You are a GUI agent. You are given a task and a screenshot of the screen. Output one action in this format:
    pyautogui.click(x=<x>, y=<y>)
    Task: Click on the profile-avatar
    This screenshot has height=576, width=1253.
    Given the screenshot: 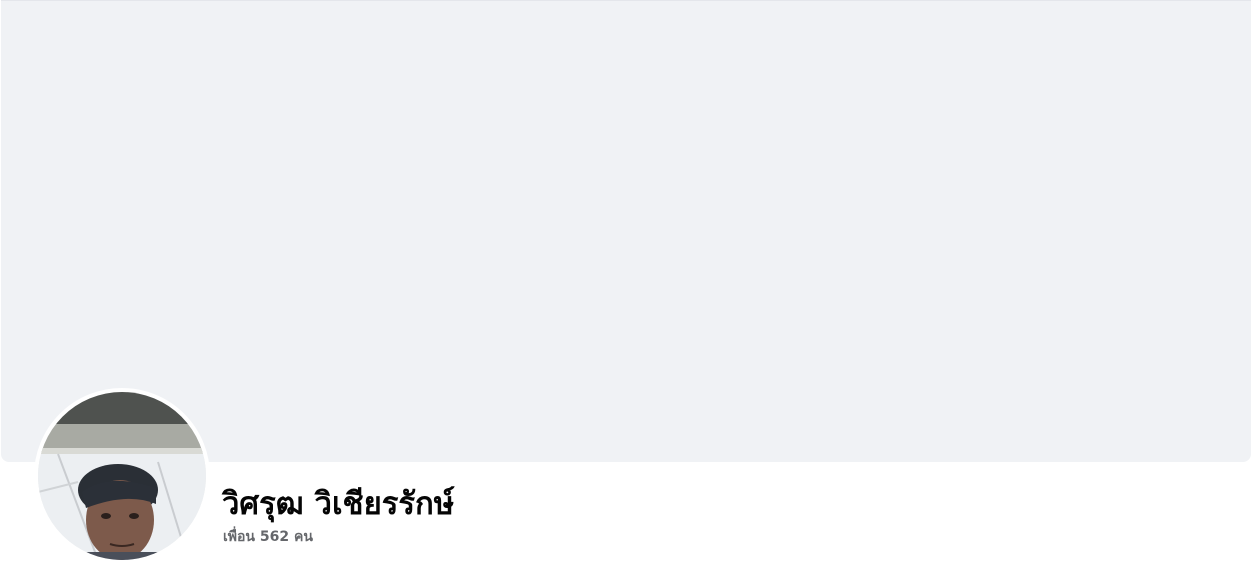 What is the action you would take?
    pyautogui.click(x=122, y=476)
    